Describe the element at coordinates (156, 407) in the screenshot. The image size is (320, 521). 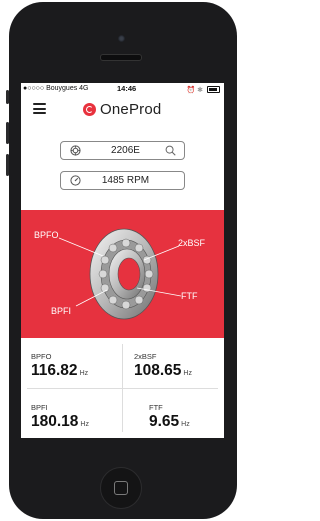
I see `result-name: FTF` at that location.